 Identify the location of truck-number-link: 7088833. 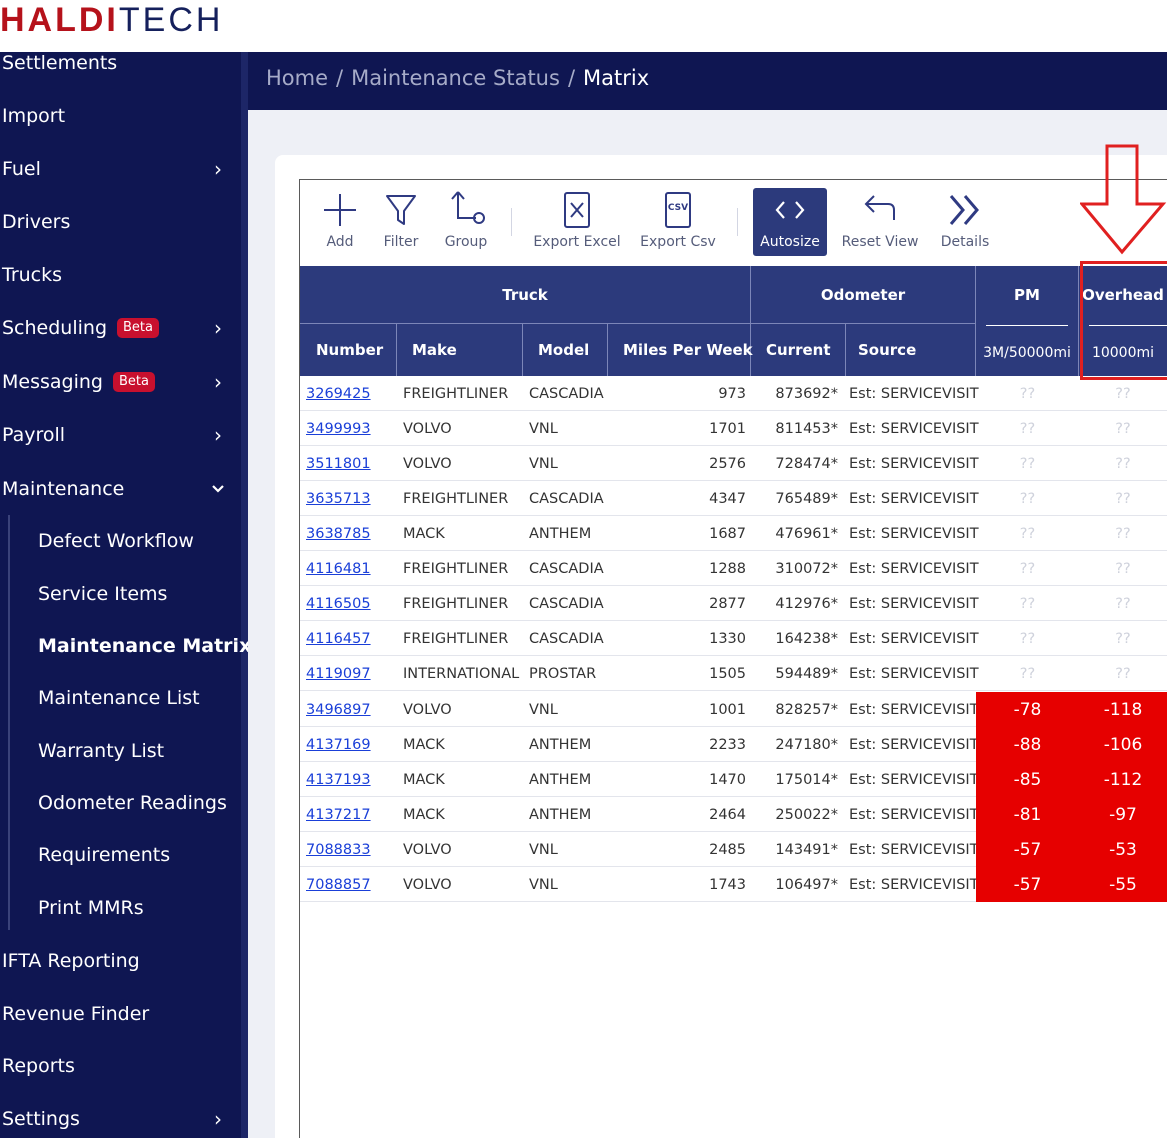
(351, 849).